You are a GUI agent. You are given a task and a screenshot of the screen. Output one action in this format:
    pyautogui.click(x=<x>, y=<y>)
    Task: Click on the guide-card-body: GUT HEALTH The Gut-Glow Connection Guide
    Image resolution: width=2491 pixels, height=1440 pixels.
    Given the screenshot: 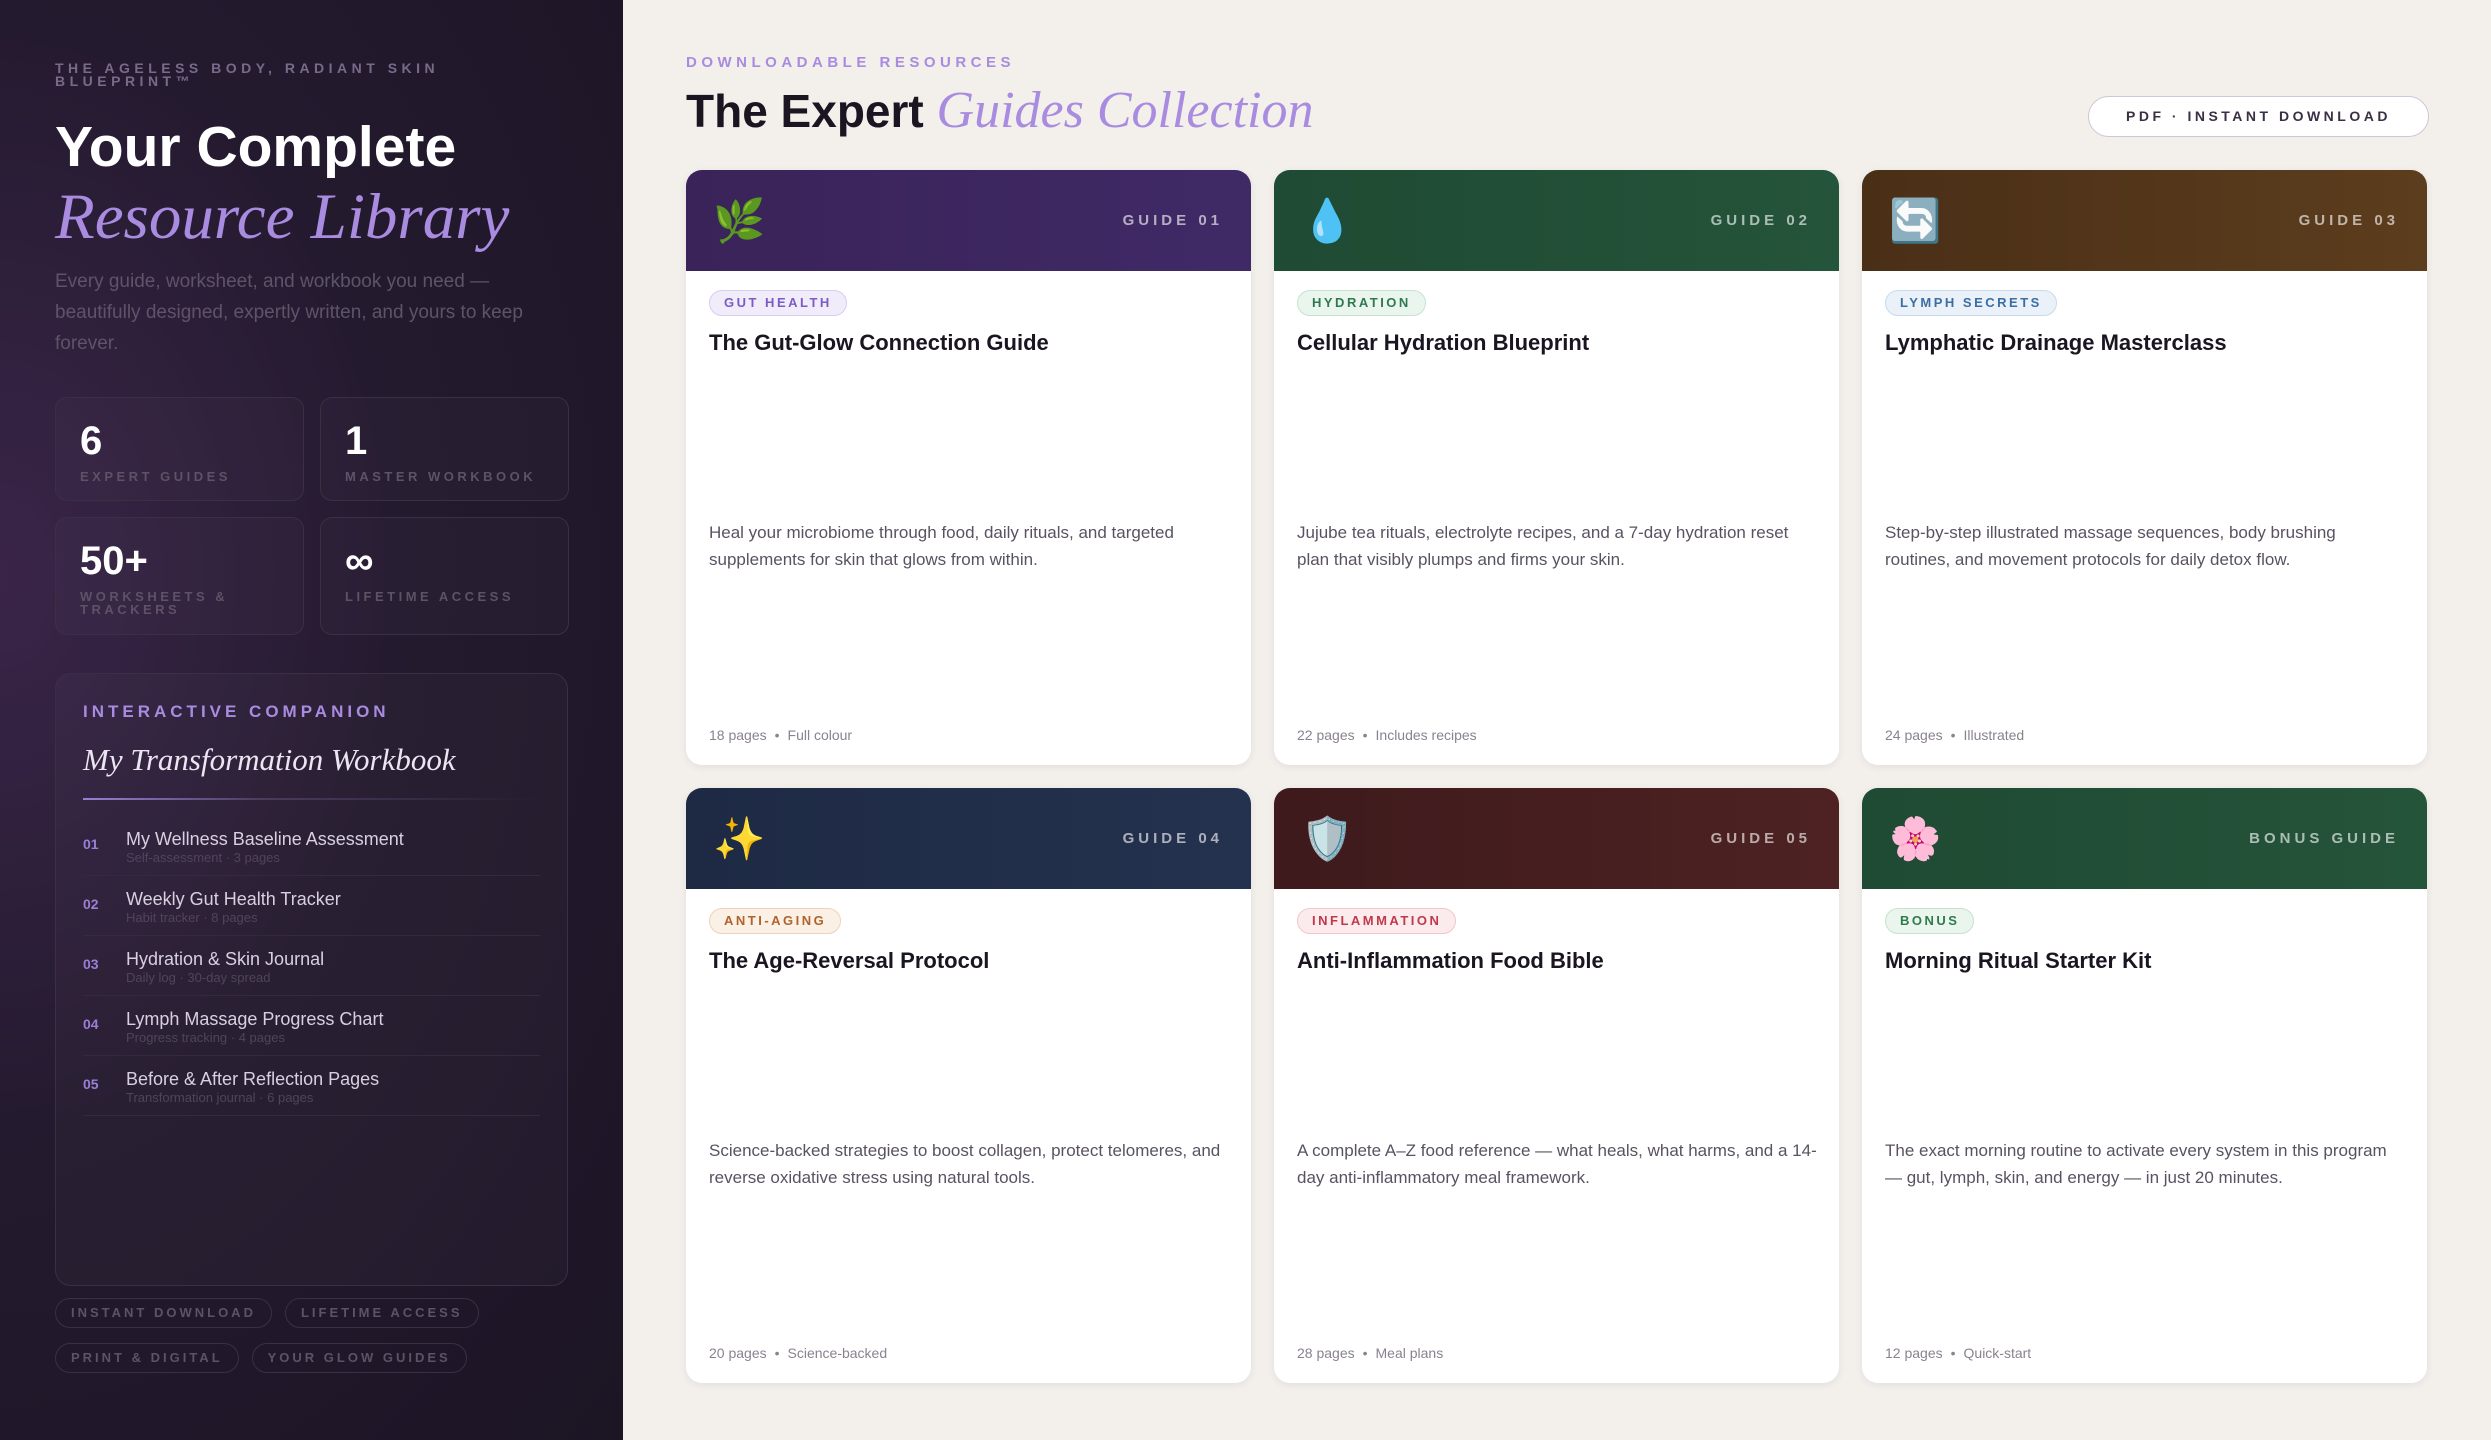 What is the action you would take?
    pyautogui.click(x=968, y=313)
    